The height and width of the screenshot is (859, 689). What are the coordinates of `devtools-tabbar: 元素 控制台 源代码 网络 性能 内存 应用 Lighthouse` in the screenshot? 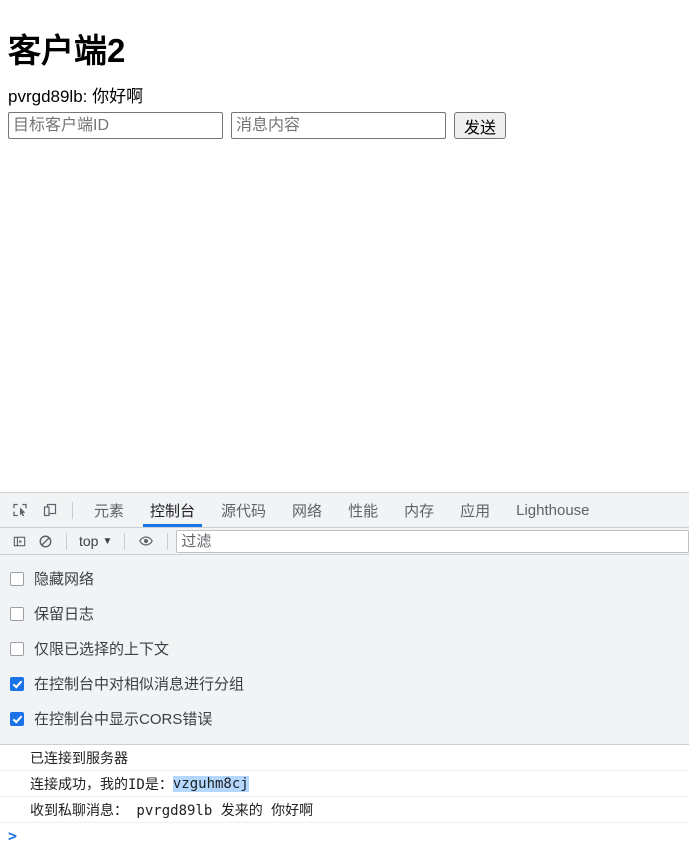 It's located at (344, 510).